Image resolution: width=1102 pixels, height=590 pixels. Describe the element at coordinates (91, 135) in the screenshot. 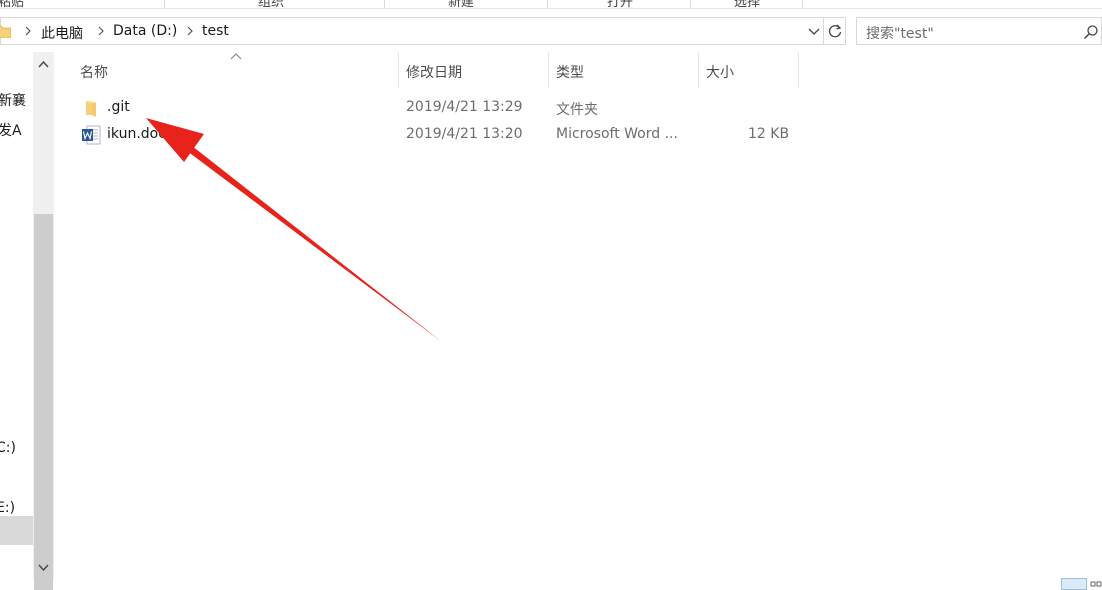

I see `word-doc-icon` at that location.